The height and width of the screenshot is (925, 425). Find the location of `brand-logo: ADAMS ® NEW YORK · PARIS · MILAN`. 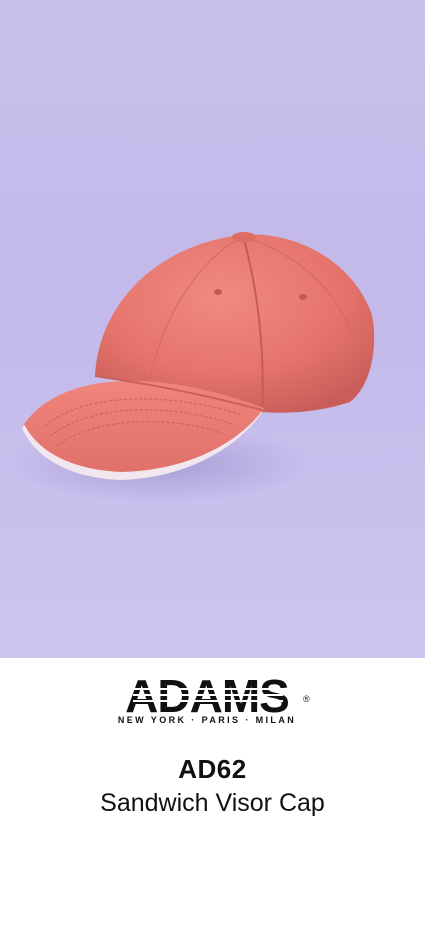

brand-logo: ADAMS ® NEW YORK · PARIS · MILAN is located at coordinates (212, 700).